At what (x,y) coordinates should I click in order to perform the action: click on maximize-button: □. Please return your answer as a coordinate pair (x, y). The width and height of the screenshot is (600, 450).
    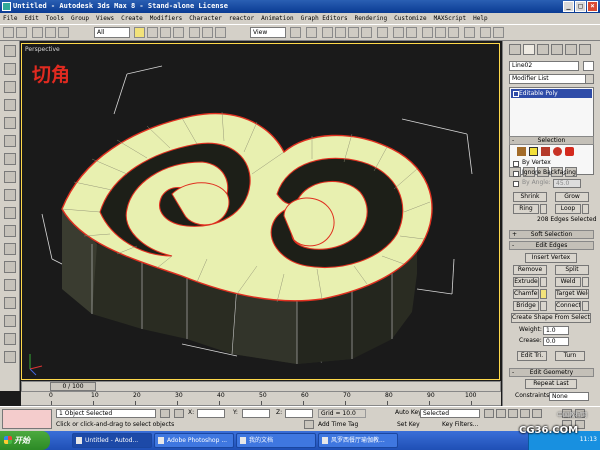
    Looking at the image, I should click on (580, 6).